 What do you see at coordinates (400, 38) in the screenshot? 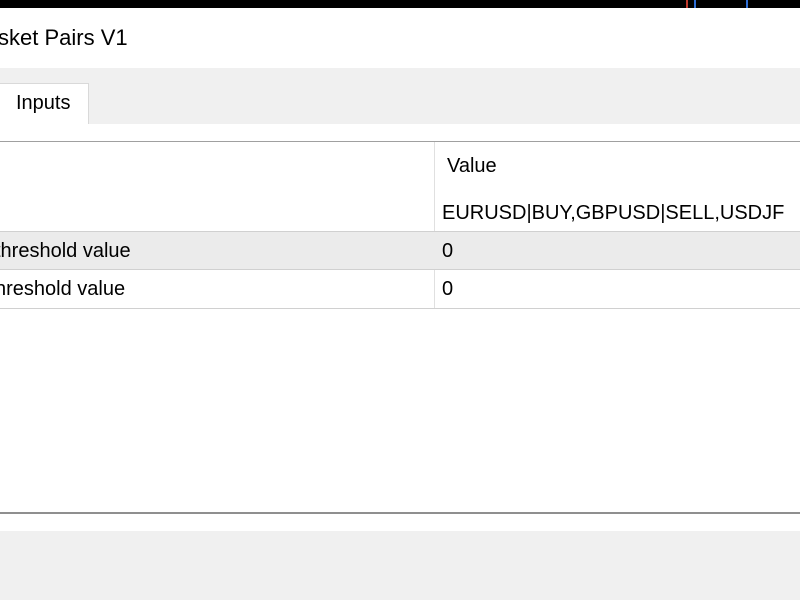
I see `dialog-title-bar: sket Pairs V1` at bounding box center [400, 38].